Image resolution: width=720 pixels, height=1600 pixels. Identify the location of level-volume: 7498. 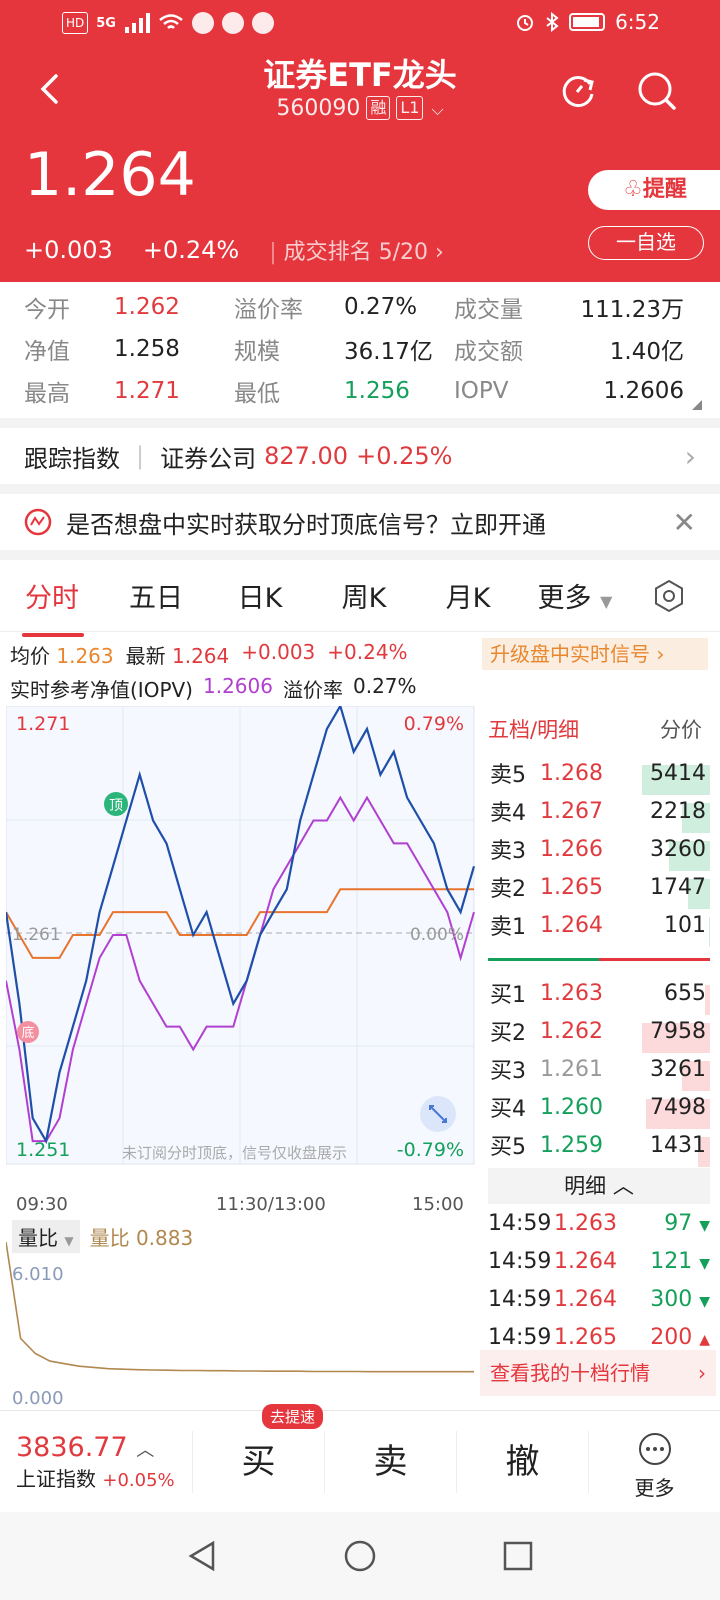
(670, 1112).